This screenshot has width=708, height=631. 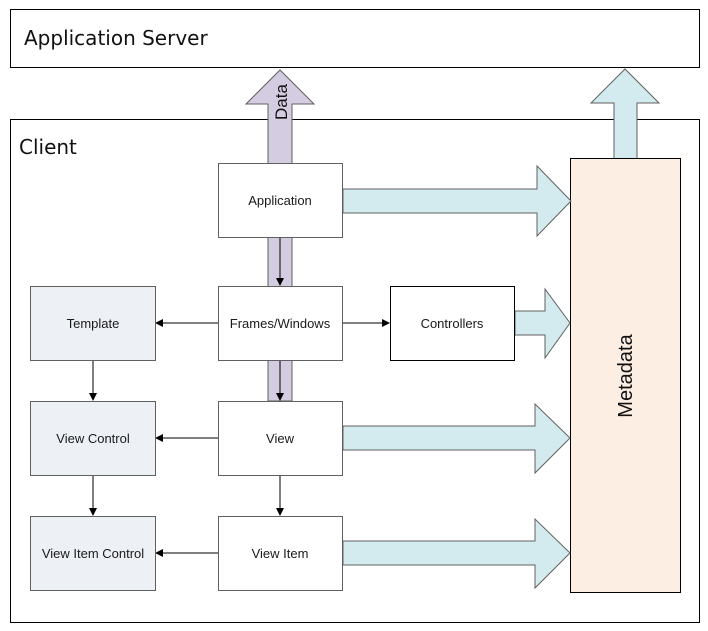 What do you see at coordinates (281, 102) in the screenshot?
I see `data-arrow-label: Data` at bounding box center [281, 102].